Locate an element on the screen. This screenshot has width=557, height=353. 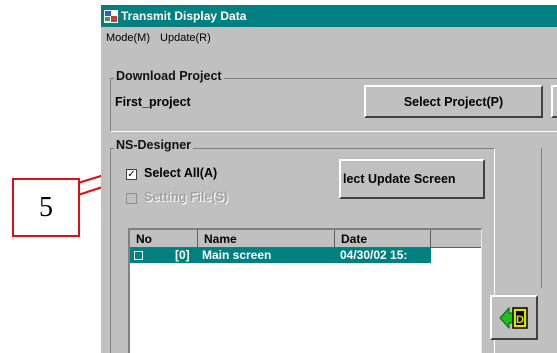
select-all-checkbox: ✓ is located at coordinates (131, 174).